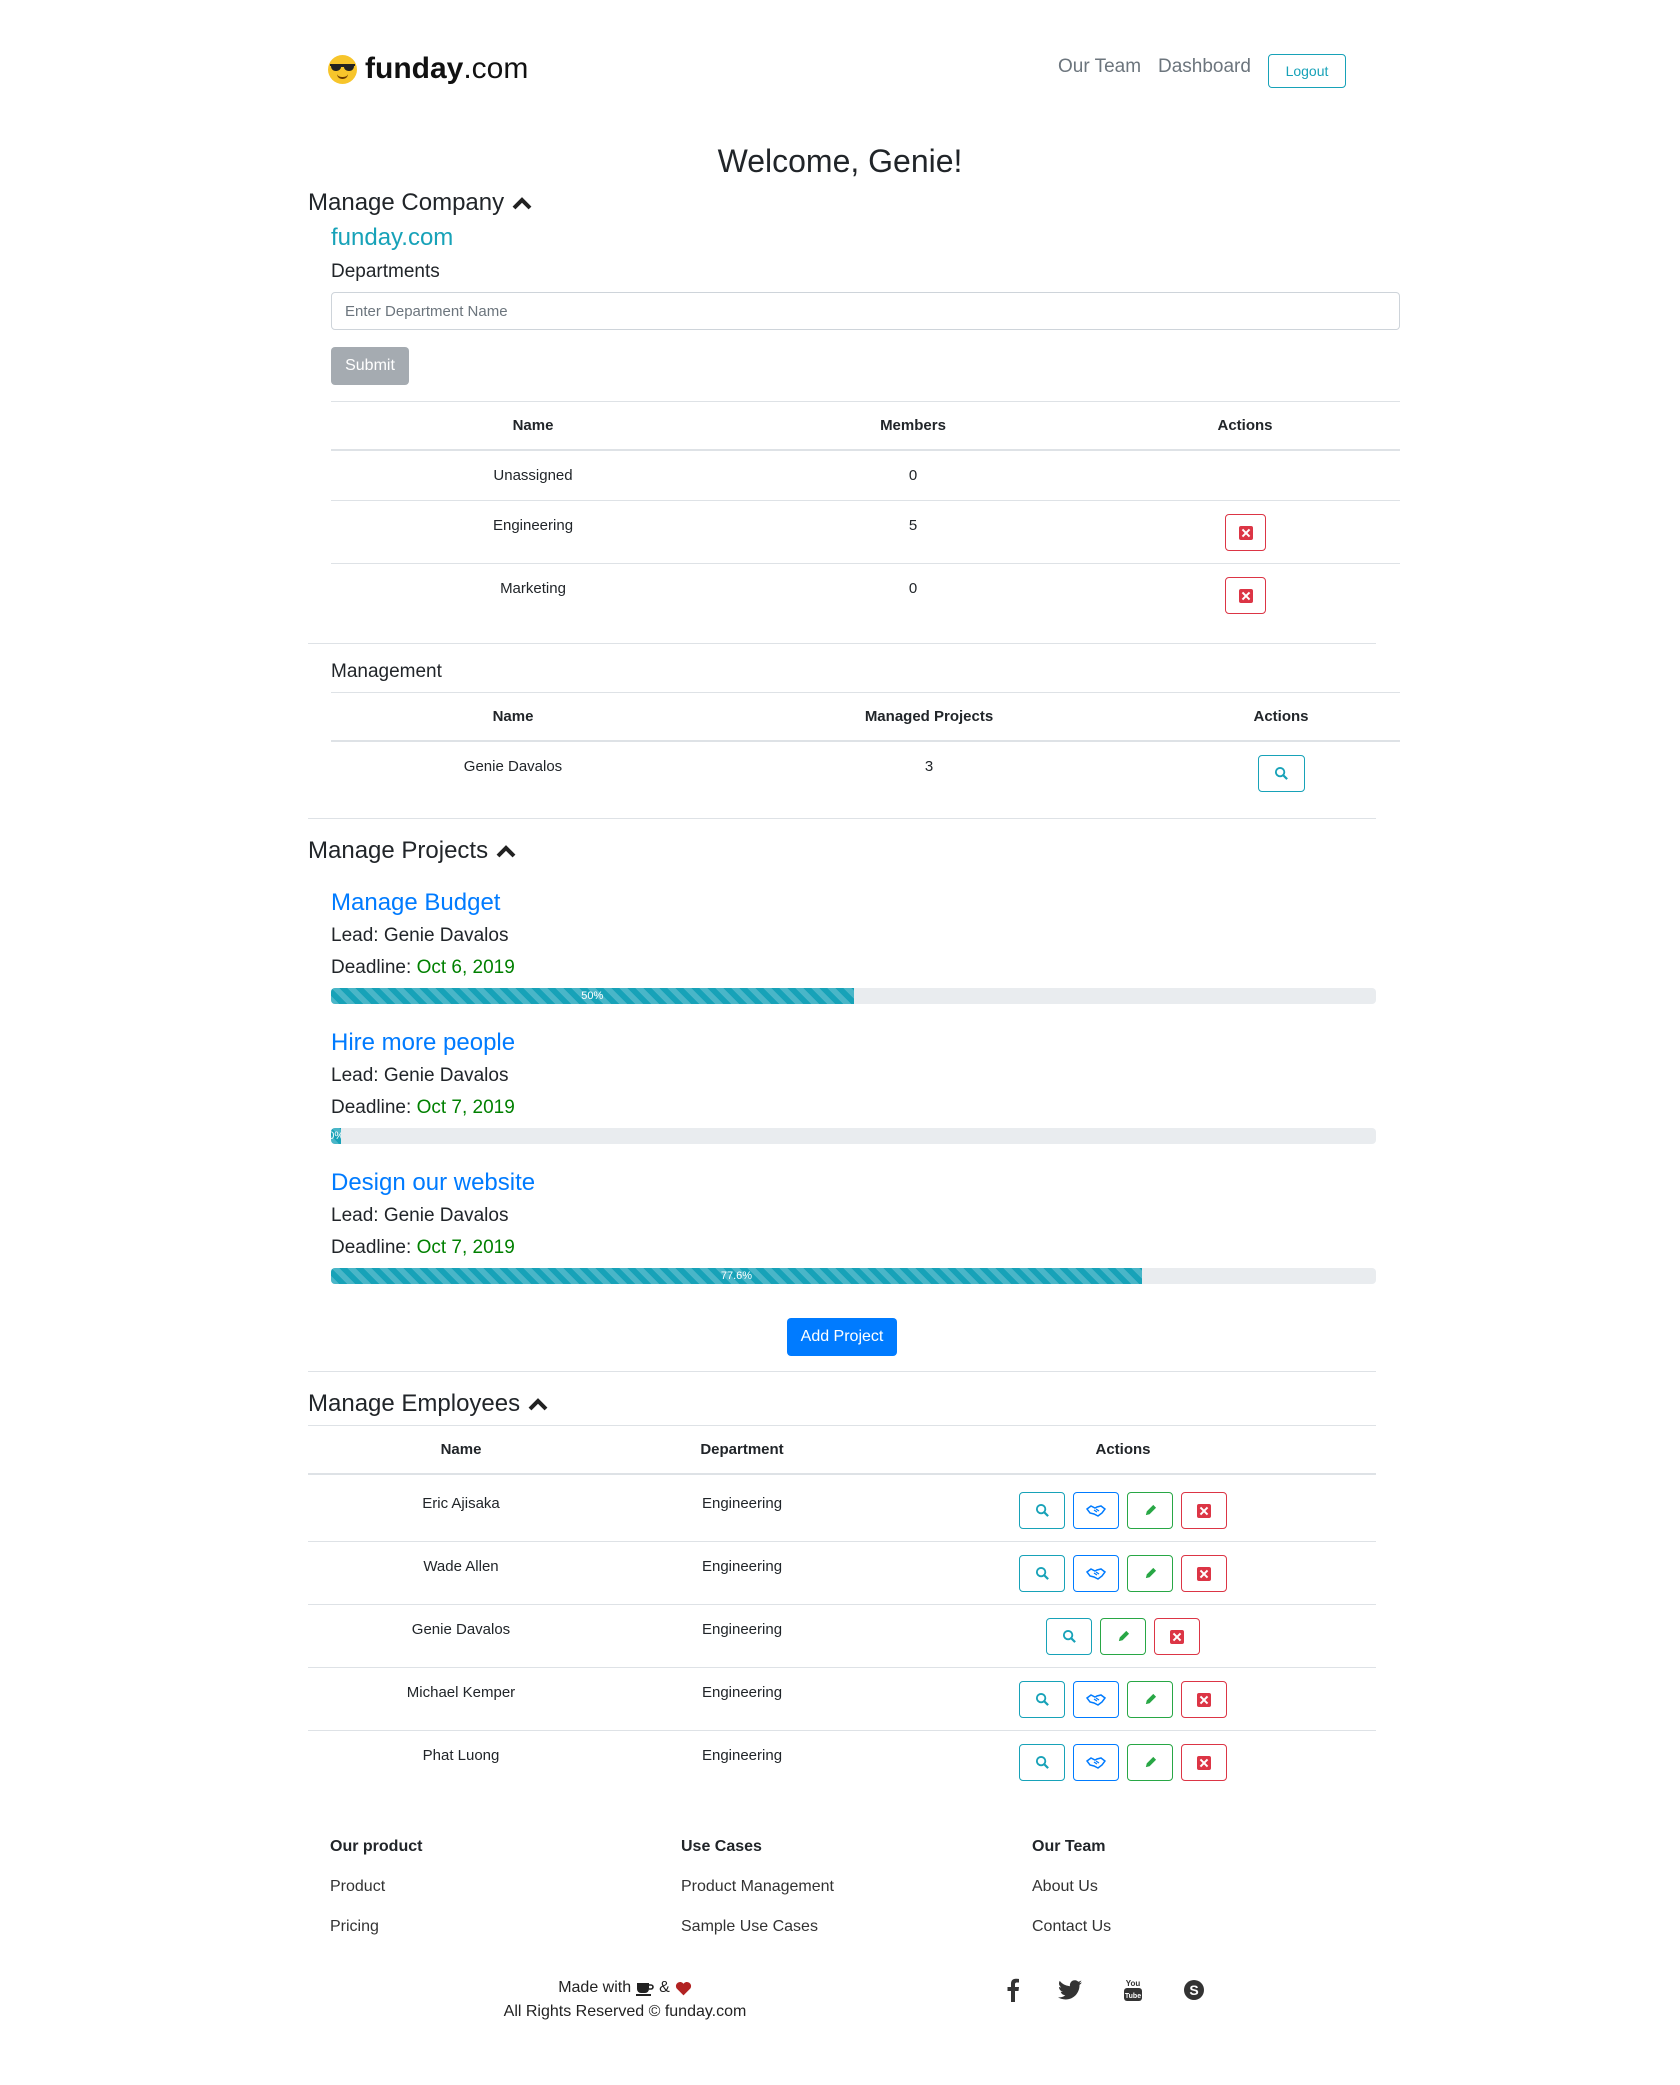 This screenshot has width=1680, height=2085. Describe the element at coordinates (1204, 67) in the screenshot. I see `nav-dashboard: Dashboard` at that location.